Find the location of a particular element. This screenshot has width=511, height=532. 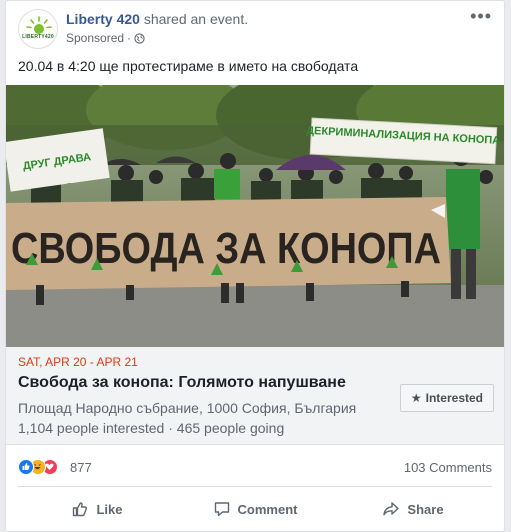

interested-count: 1,104 people interested is located at coordinates (91, 428).